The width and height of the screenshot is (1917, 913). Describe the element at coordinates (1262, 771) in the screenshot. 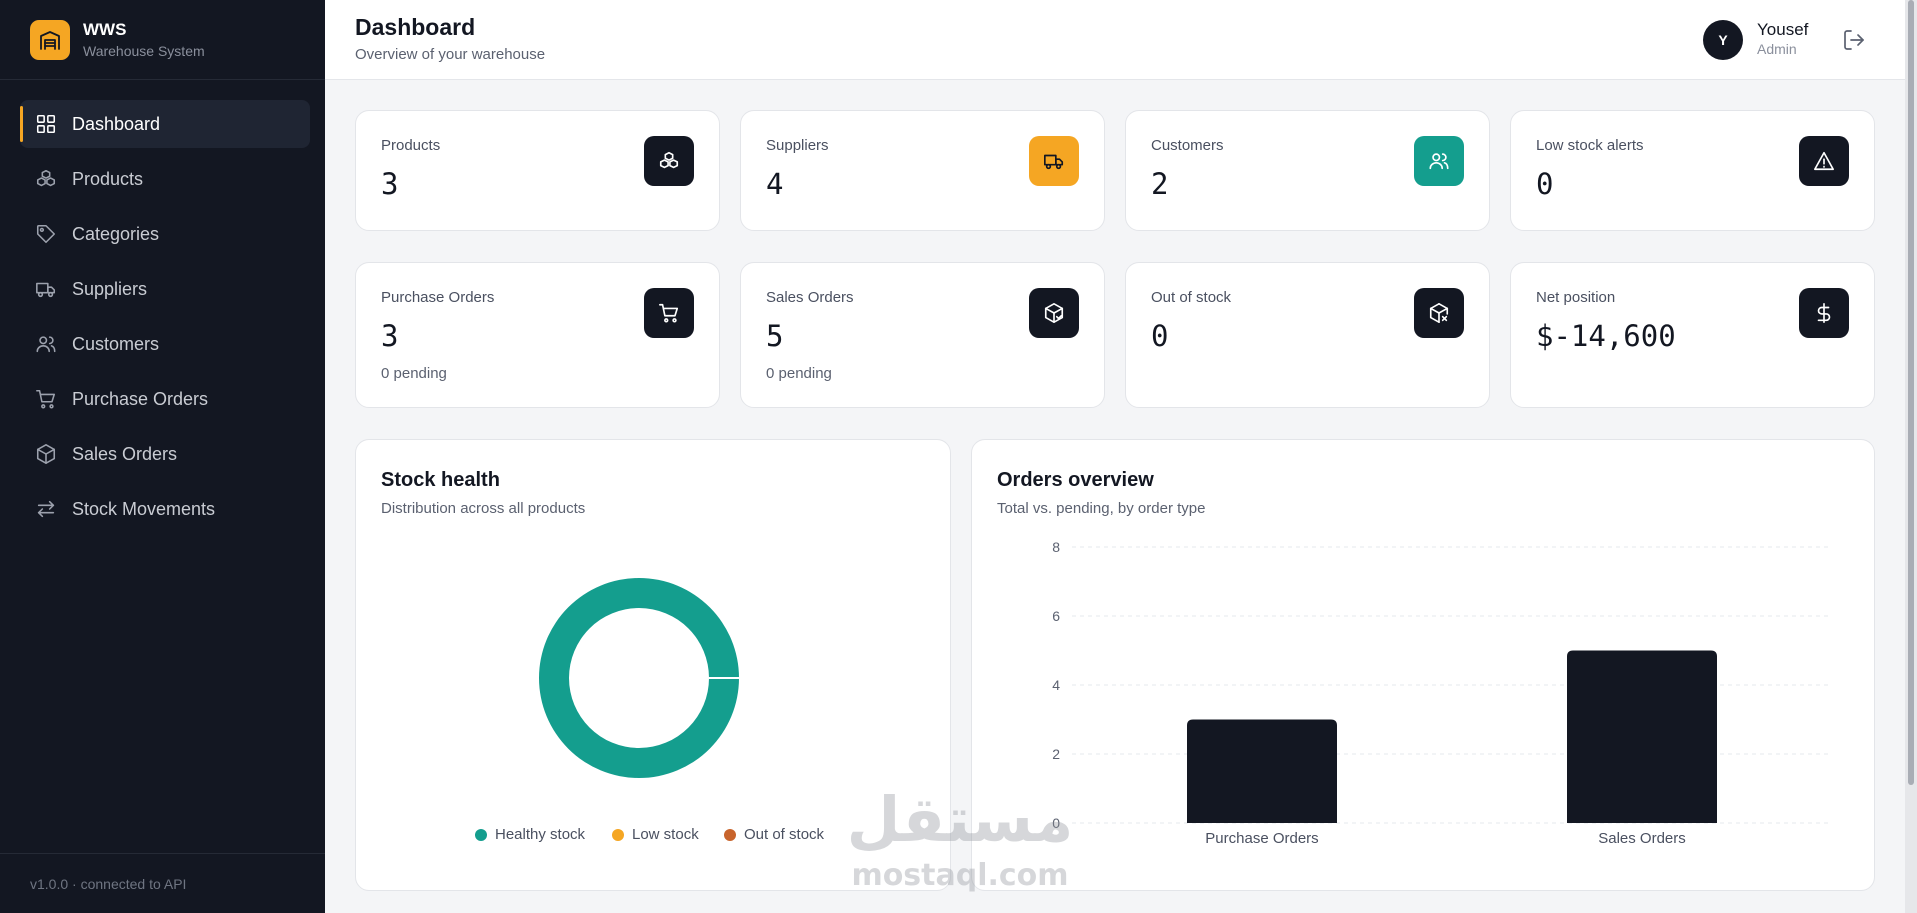

I see `bar-purchase-orders` at that location.